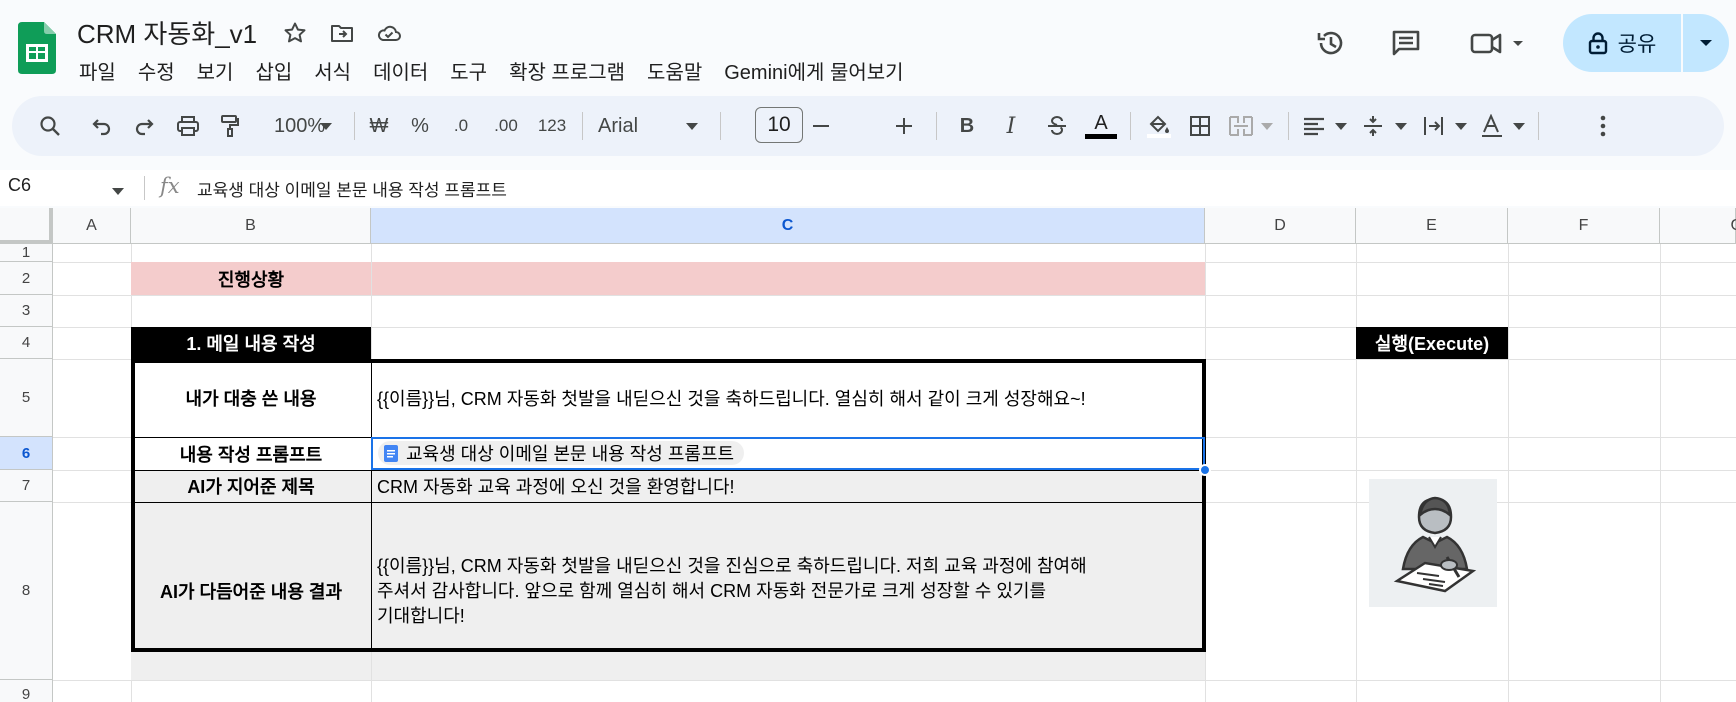 Image resolution: width=1736 pixels, height=702 pixels. What do you see at coordinates (1101, 136) in the screenshot?
I see `text-color-swatch` at bounding box center [1101, 136].